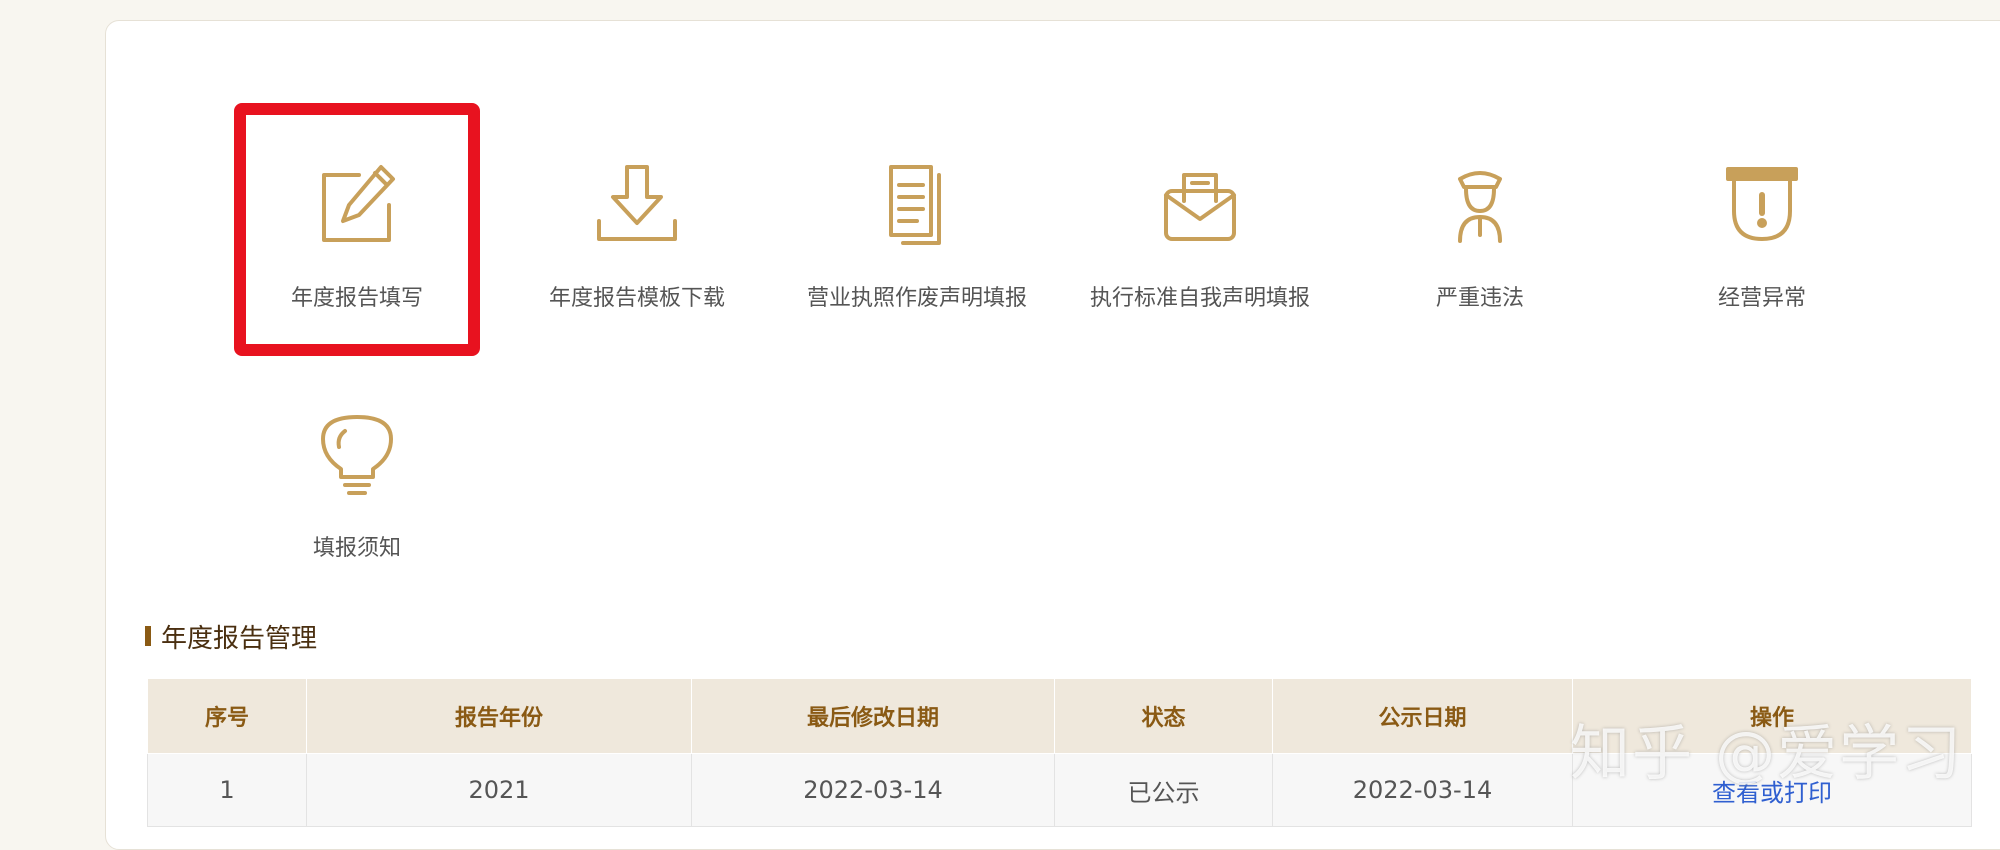  I want to click on envelope-icon, so click(1200, 205).